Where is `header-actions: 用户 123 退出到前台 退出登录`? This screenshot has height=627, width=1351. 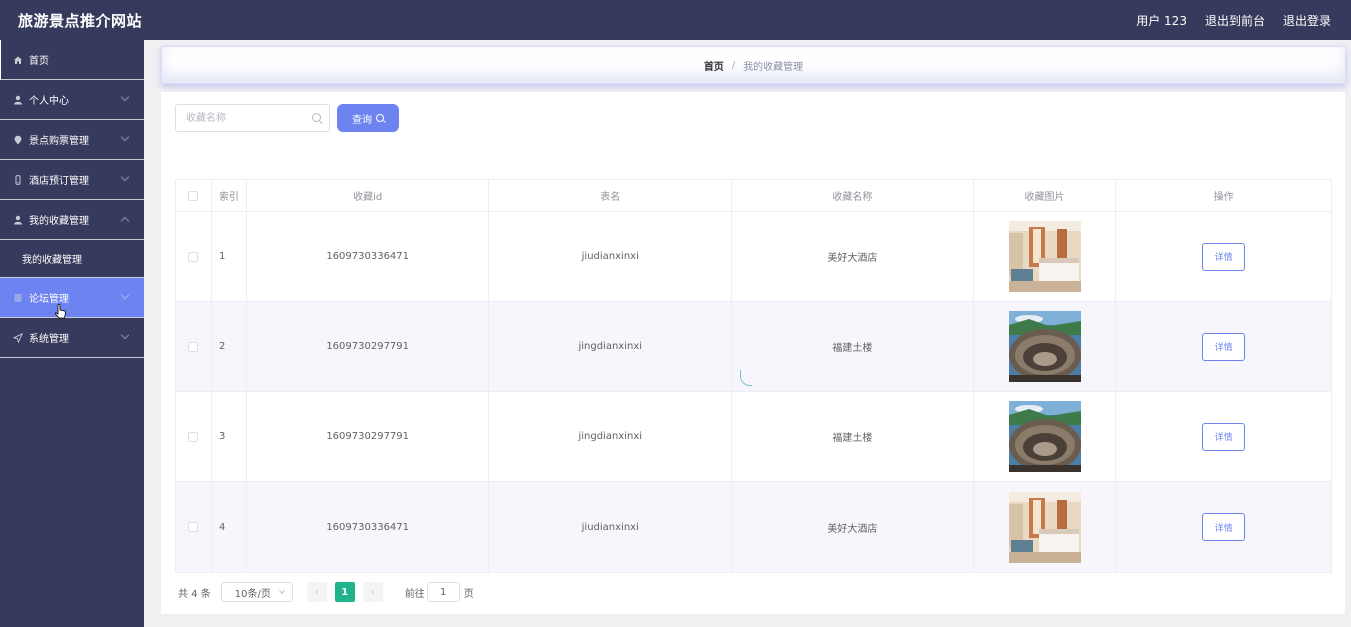
header-actions: 用户 123 退出到前台 退出登录 is located at coordinates (1233, 20).